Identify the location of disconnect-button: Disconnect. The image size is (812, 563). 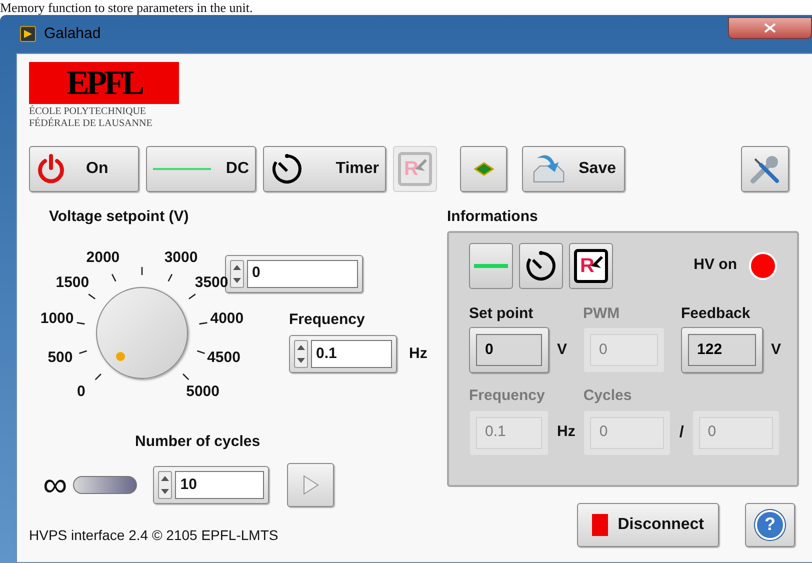
(648, 524).